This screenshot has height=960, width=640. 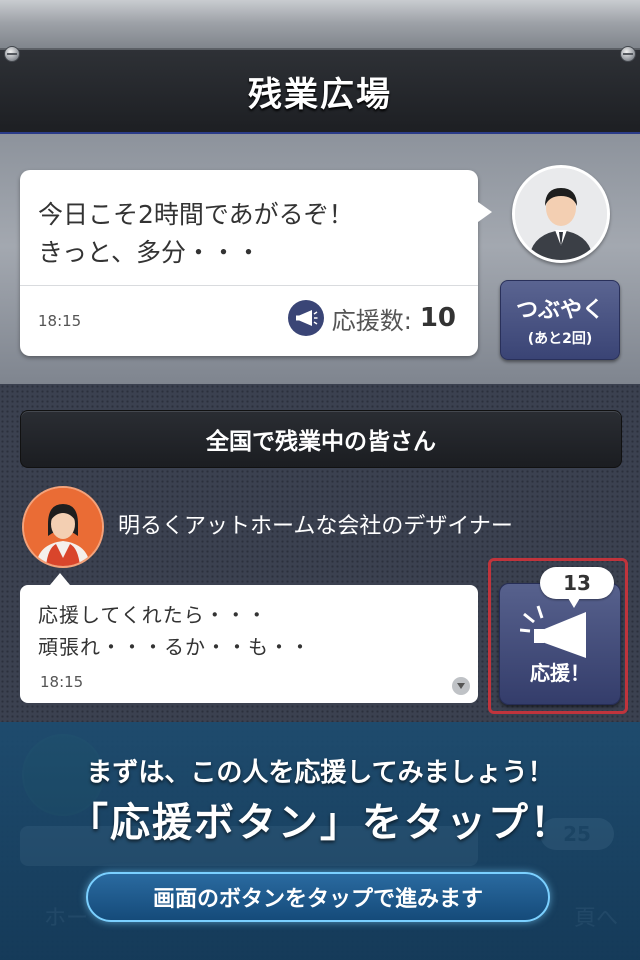 What do you see at coordinates (577, 587) in the screenshot?
I see `cheer-count-badge: 13` at bounding box center [577, 587].